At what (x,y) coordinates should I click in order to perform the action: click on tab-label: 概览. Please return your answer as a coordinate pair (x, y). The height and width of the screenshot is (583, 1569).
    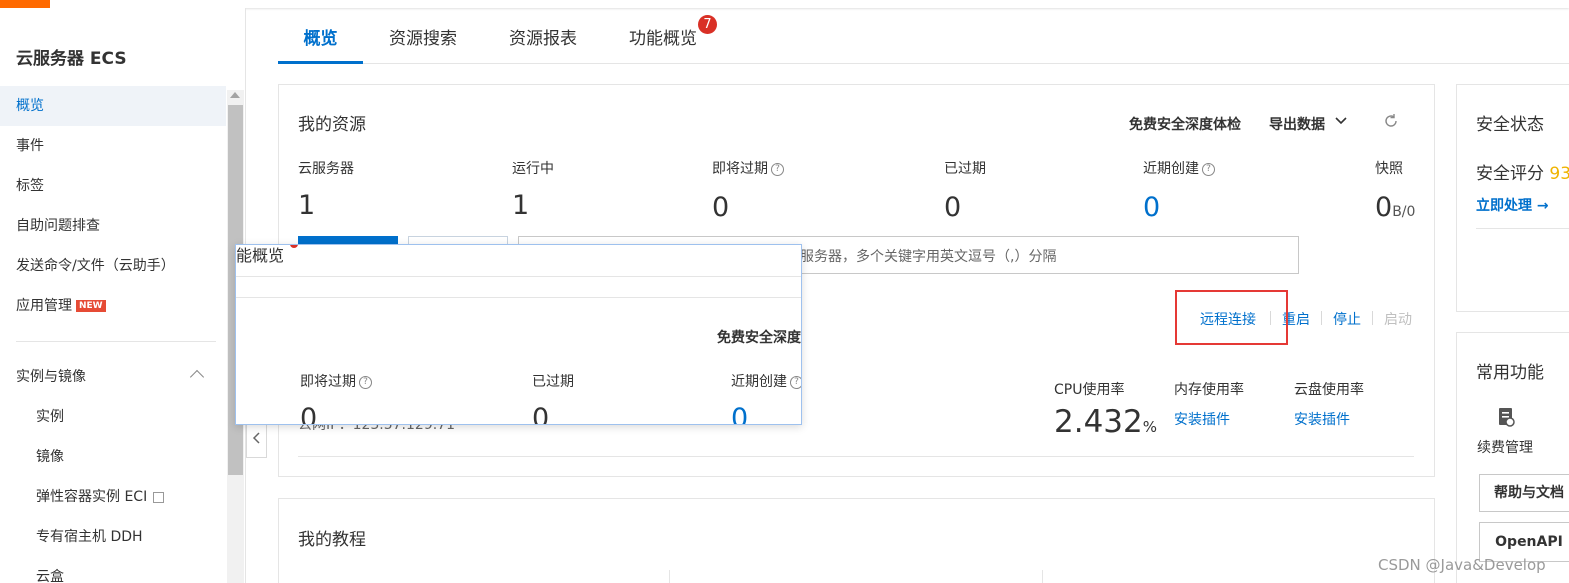
    Looking at the image, I should click on (320, 39).